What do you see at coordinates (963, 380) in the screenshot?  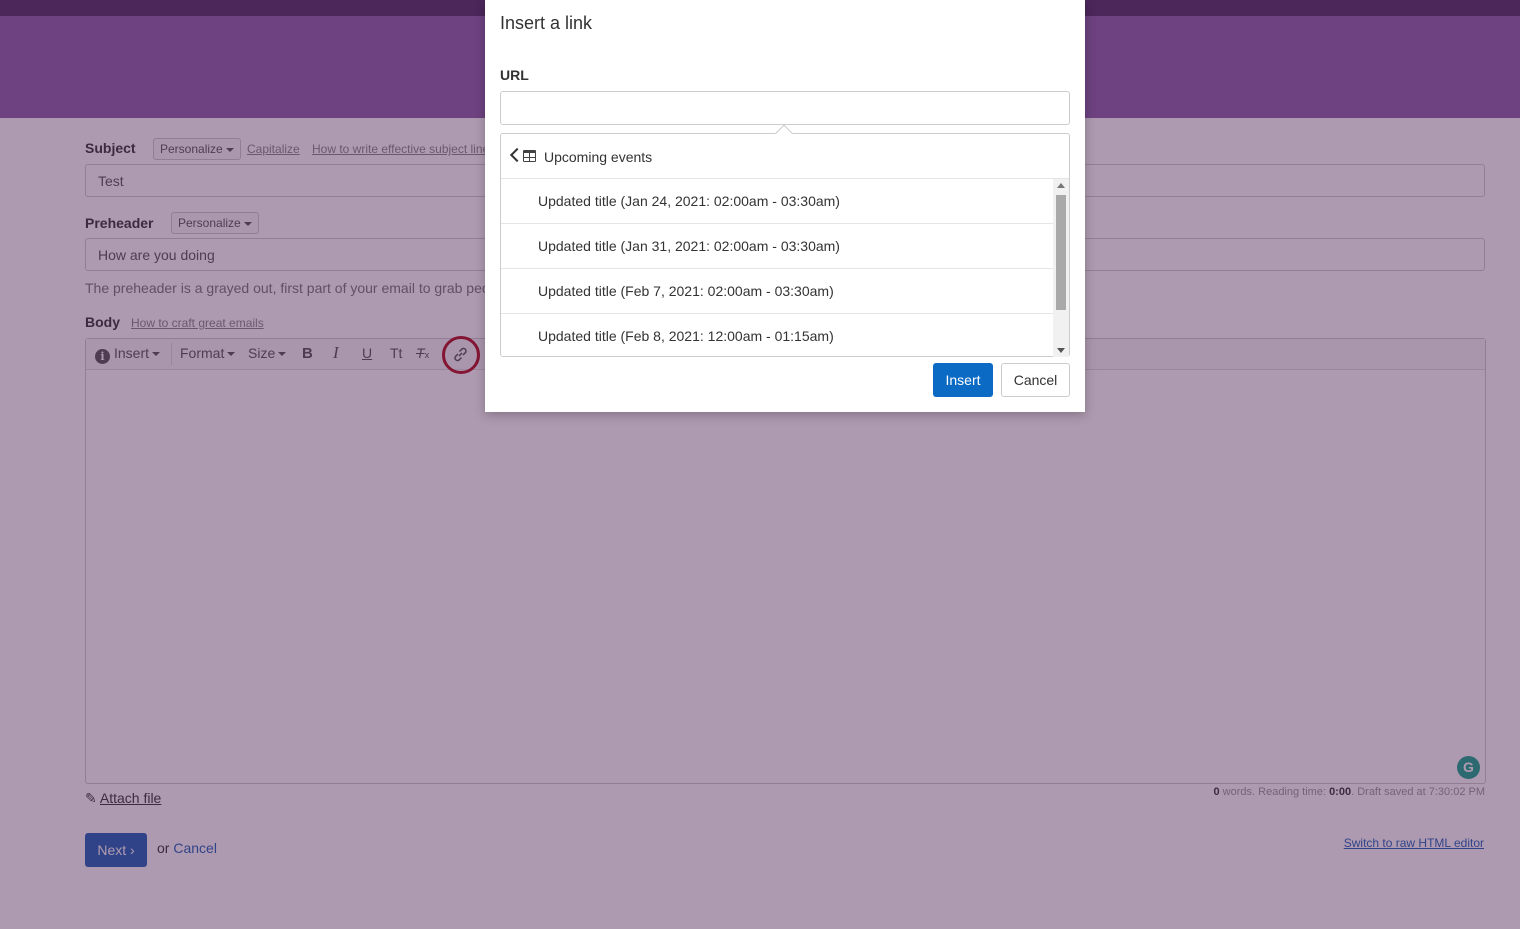 I see `insert-button: Insert` at bounding box center [963, 380].